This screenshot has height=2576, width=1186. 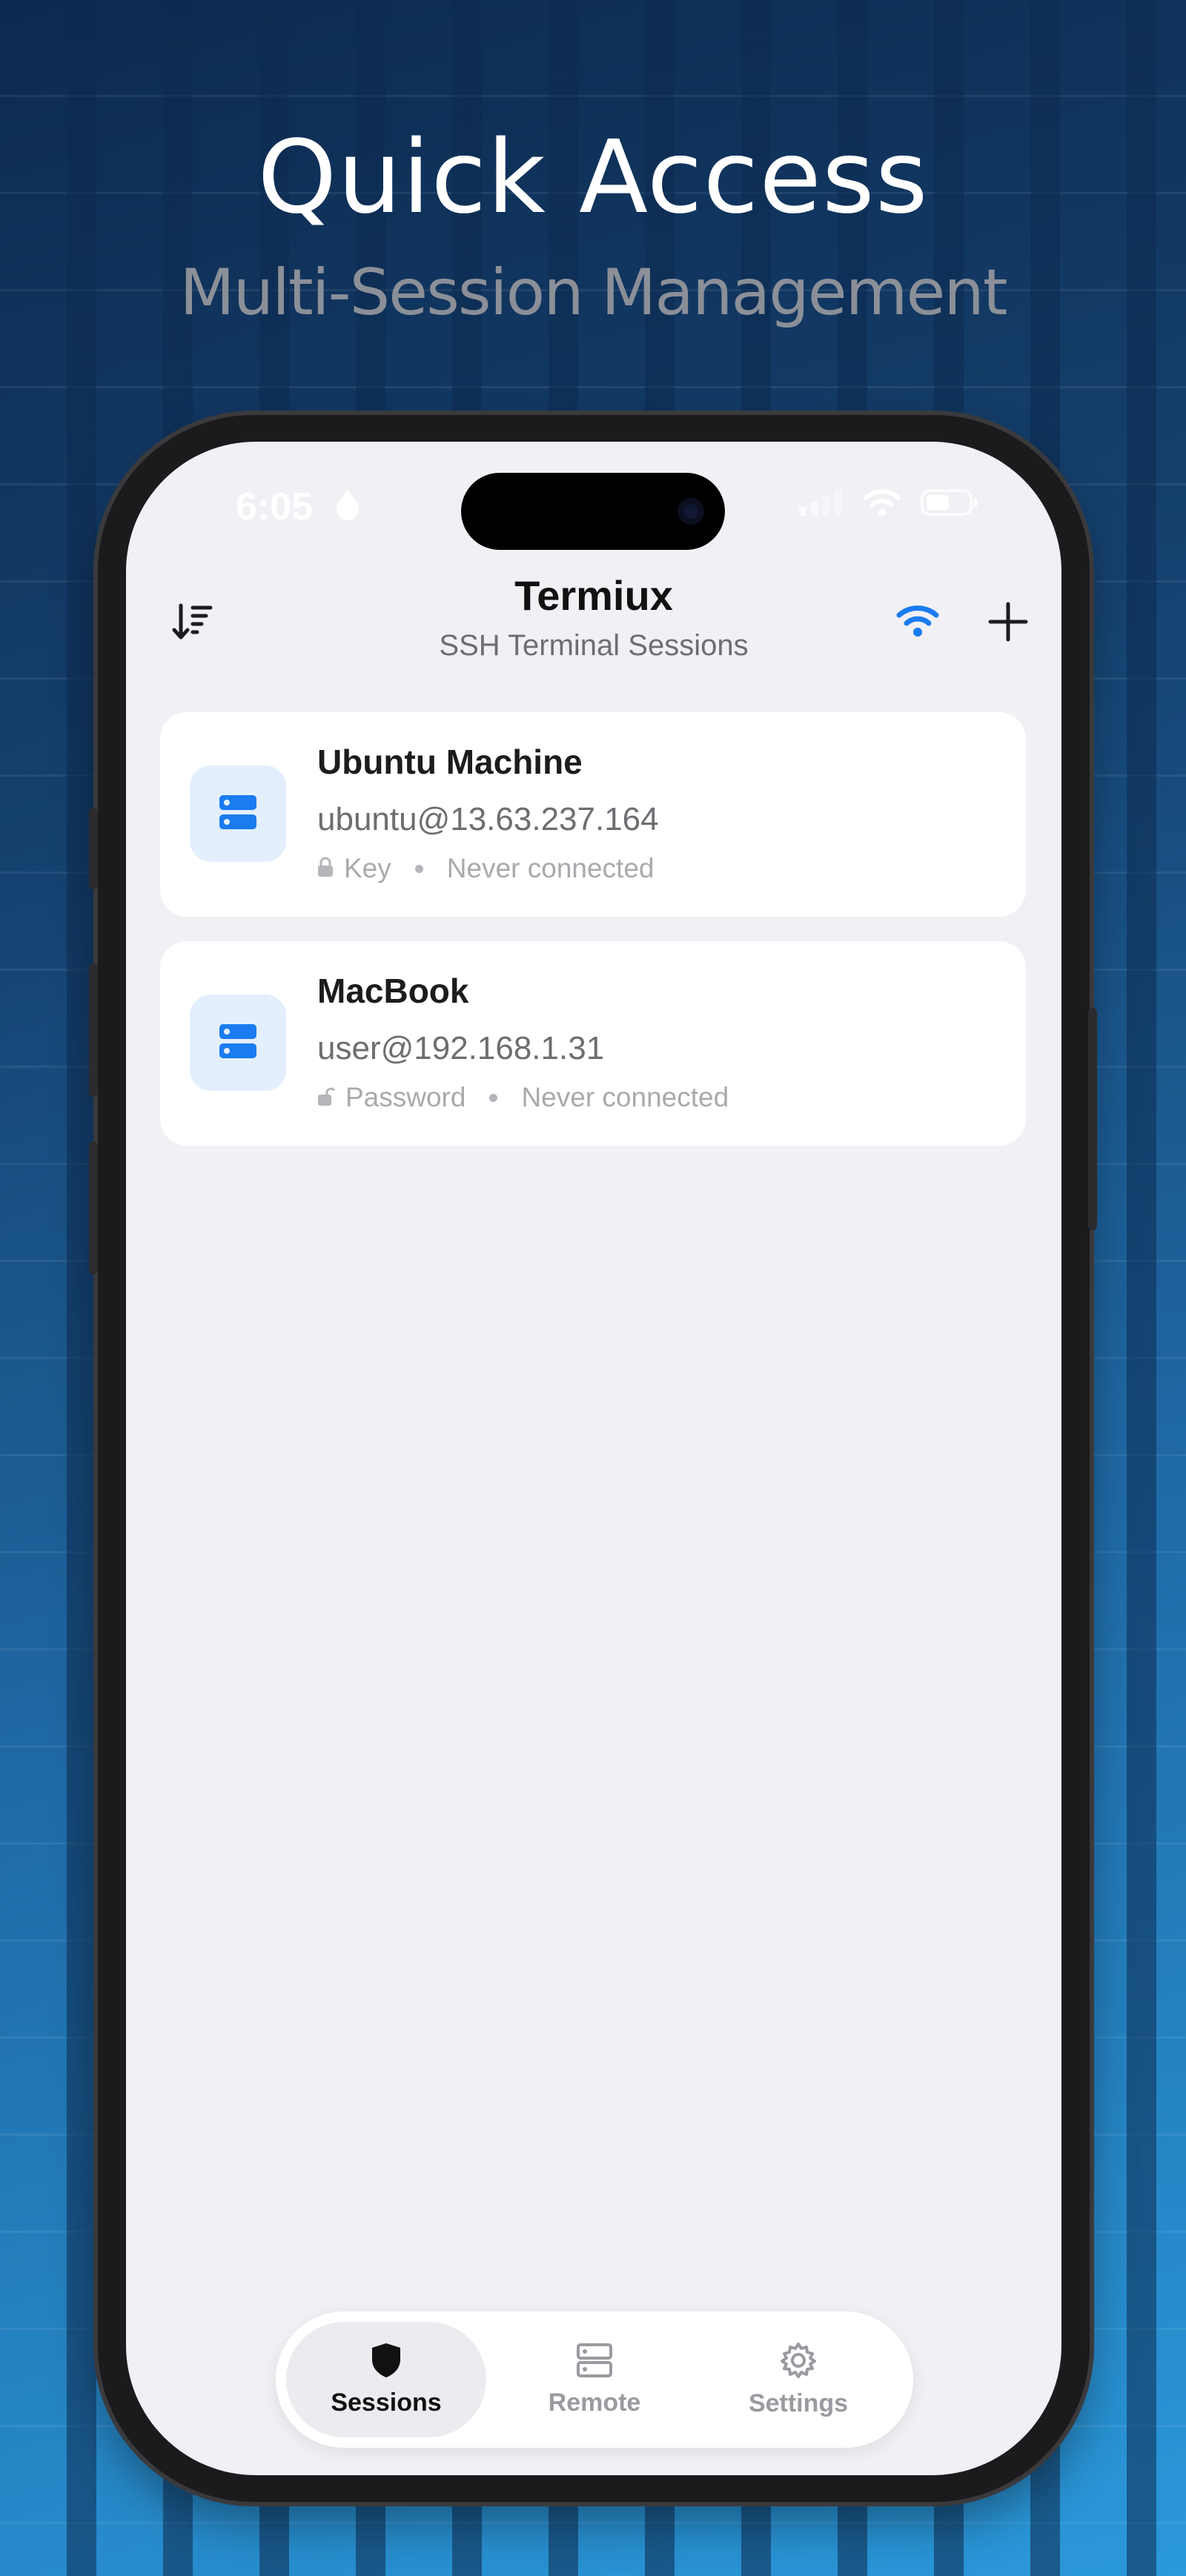 I want to click on unlock-icon, so click(x=326, y=1097).